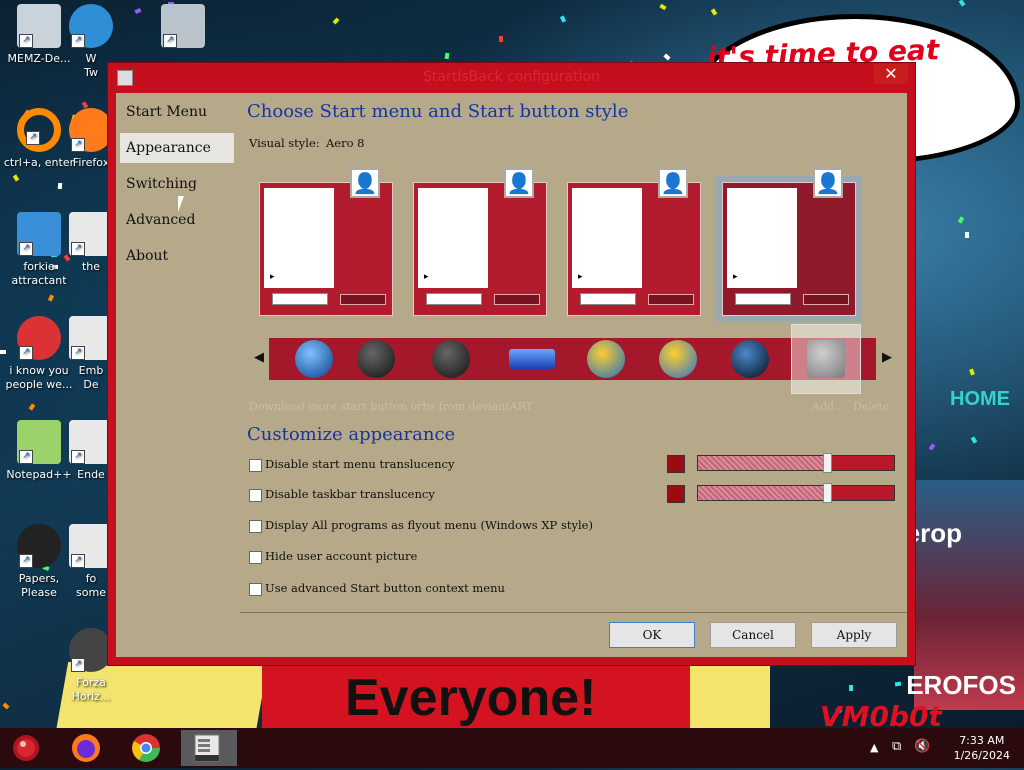 The width and height of the screenshot is (1024, 770). I want to click on sign-home: HOME, so click(980, 399).